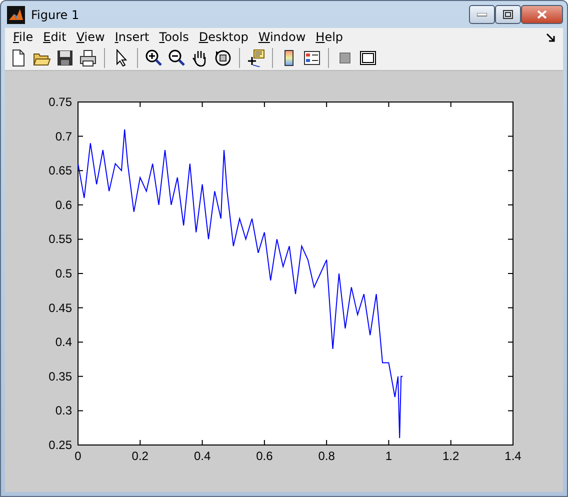 This screenshot has height=497, width=568. I want to click on app-logo-icon, so click(16, 15).